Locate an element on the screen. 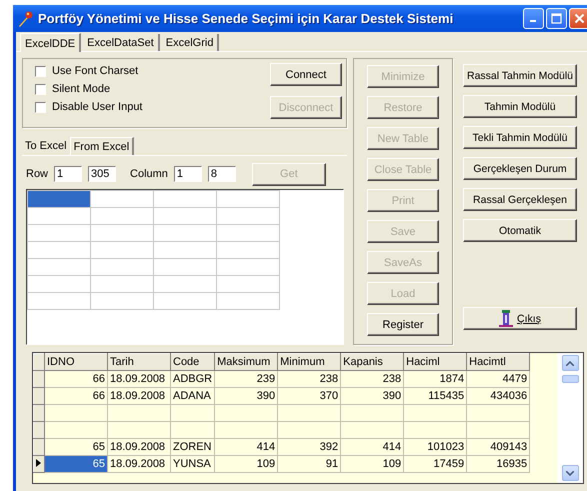 This screenshot has width=587, height=491. table-cell: 239 is located at coordinates (246, 379).